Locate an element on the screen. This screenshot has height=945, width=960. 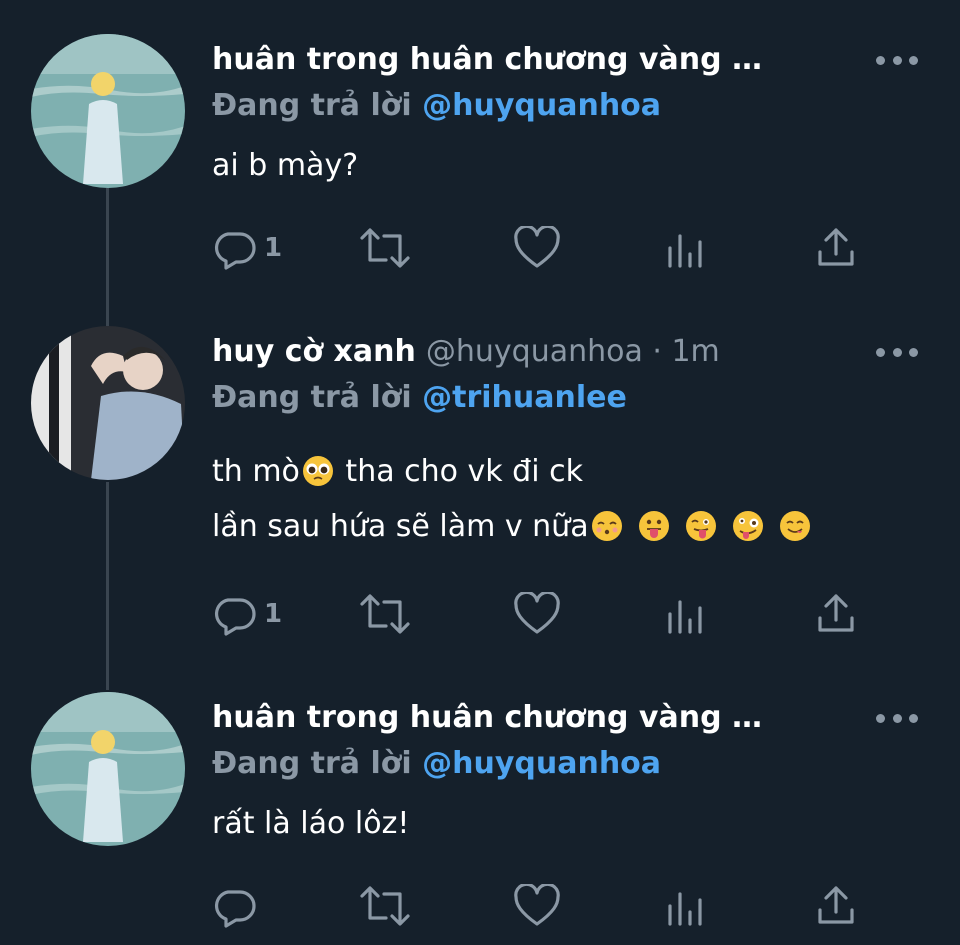
tongue-out-emoji is located at coordinates (653, 526).